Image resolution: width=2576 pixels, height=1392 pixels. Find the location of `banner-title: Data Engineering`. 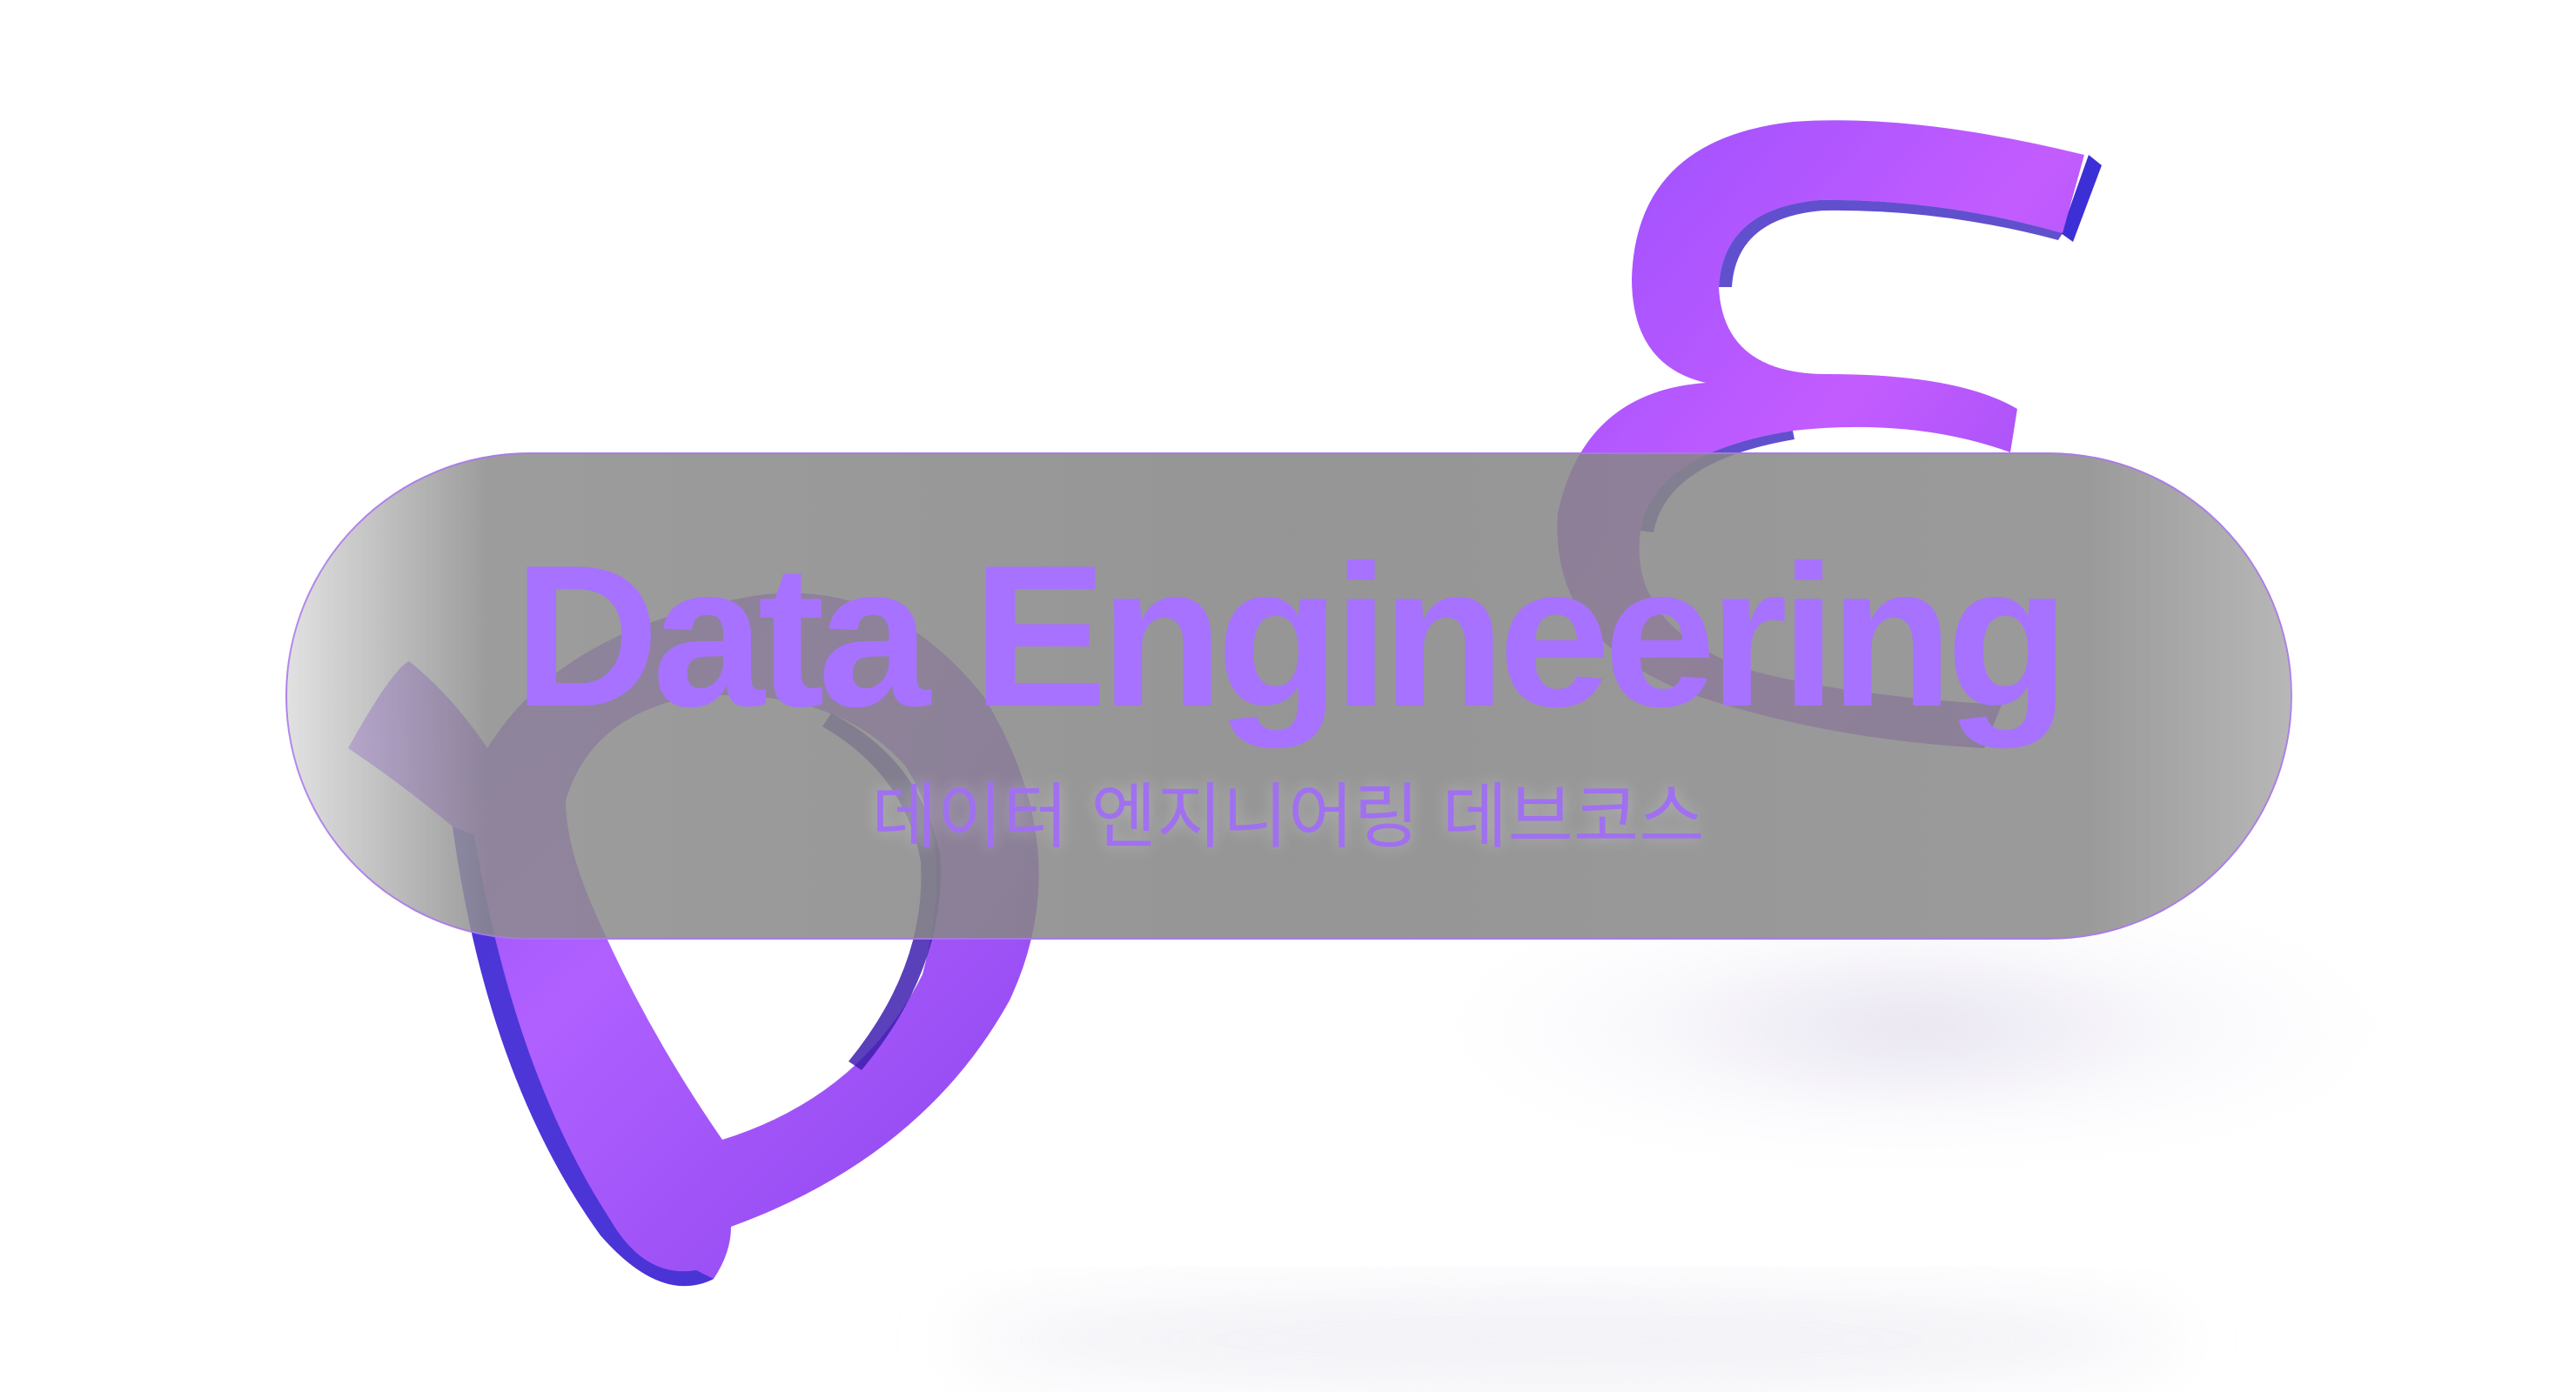

banner-title: Data Engineering is located at coordinates (1291, 636).